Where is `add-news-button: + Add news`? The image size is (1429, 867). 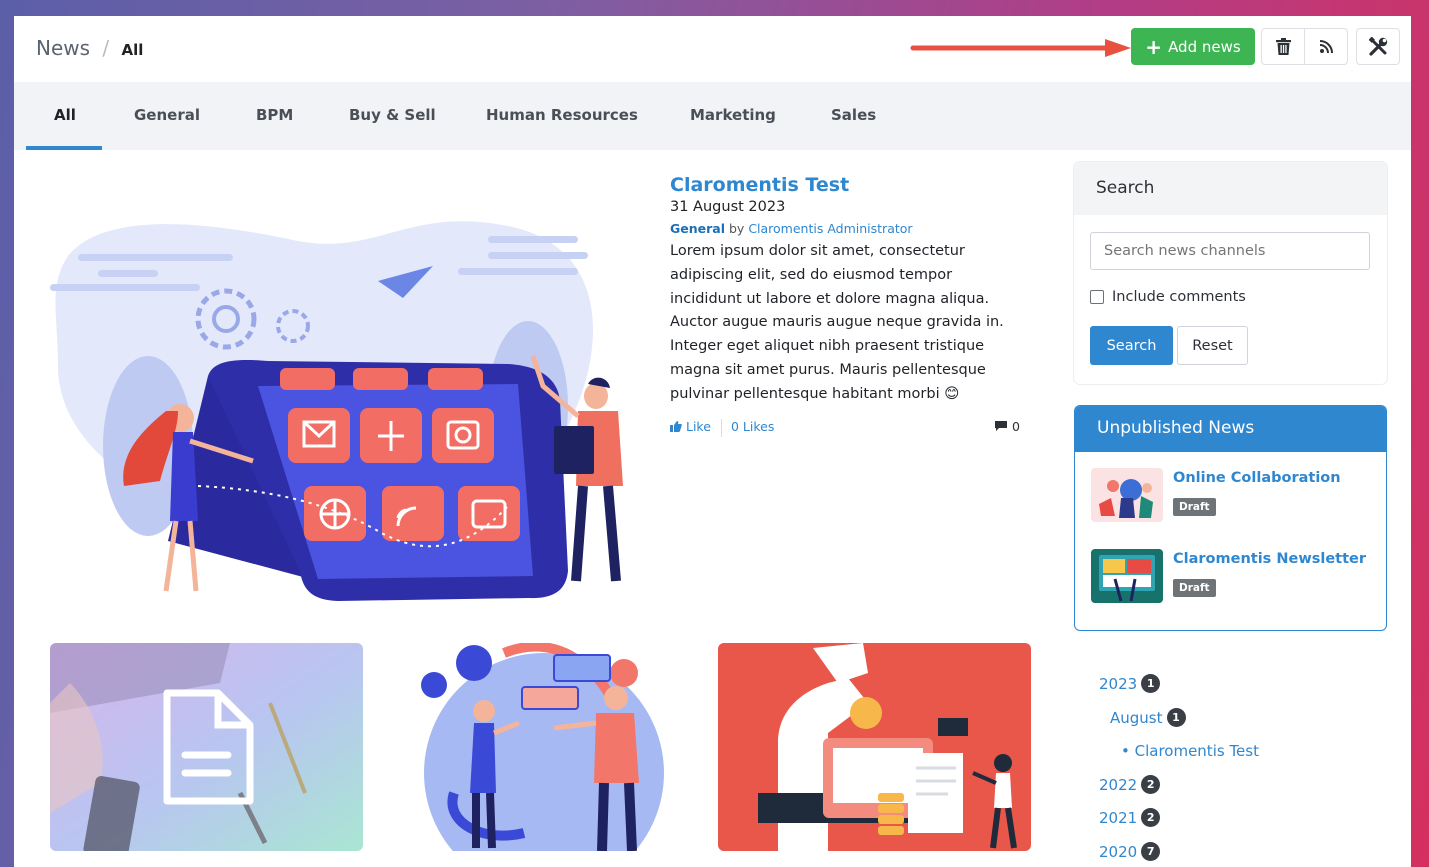 add-news-button: + Add news is located at coordinates (1193, 46).